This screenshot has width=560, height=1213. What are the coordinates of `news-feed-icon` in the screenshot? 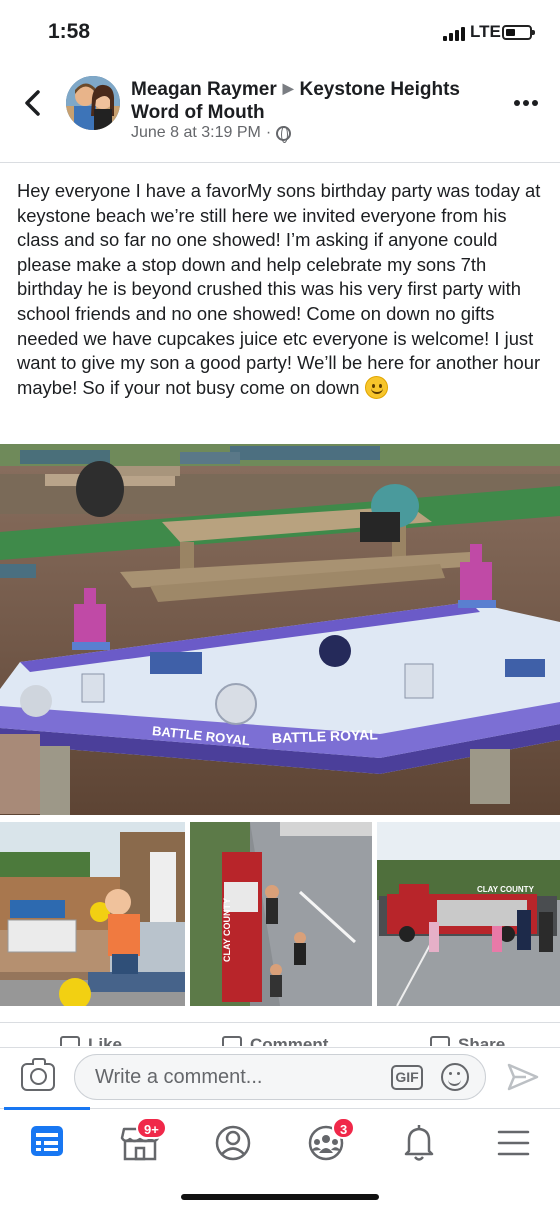 It's located at (47, 1141).